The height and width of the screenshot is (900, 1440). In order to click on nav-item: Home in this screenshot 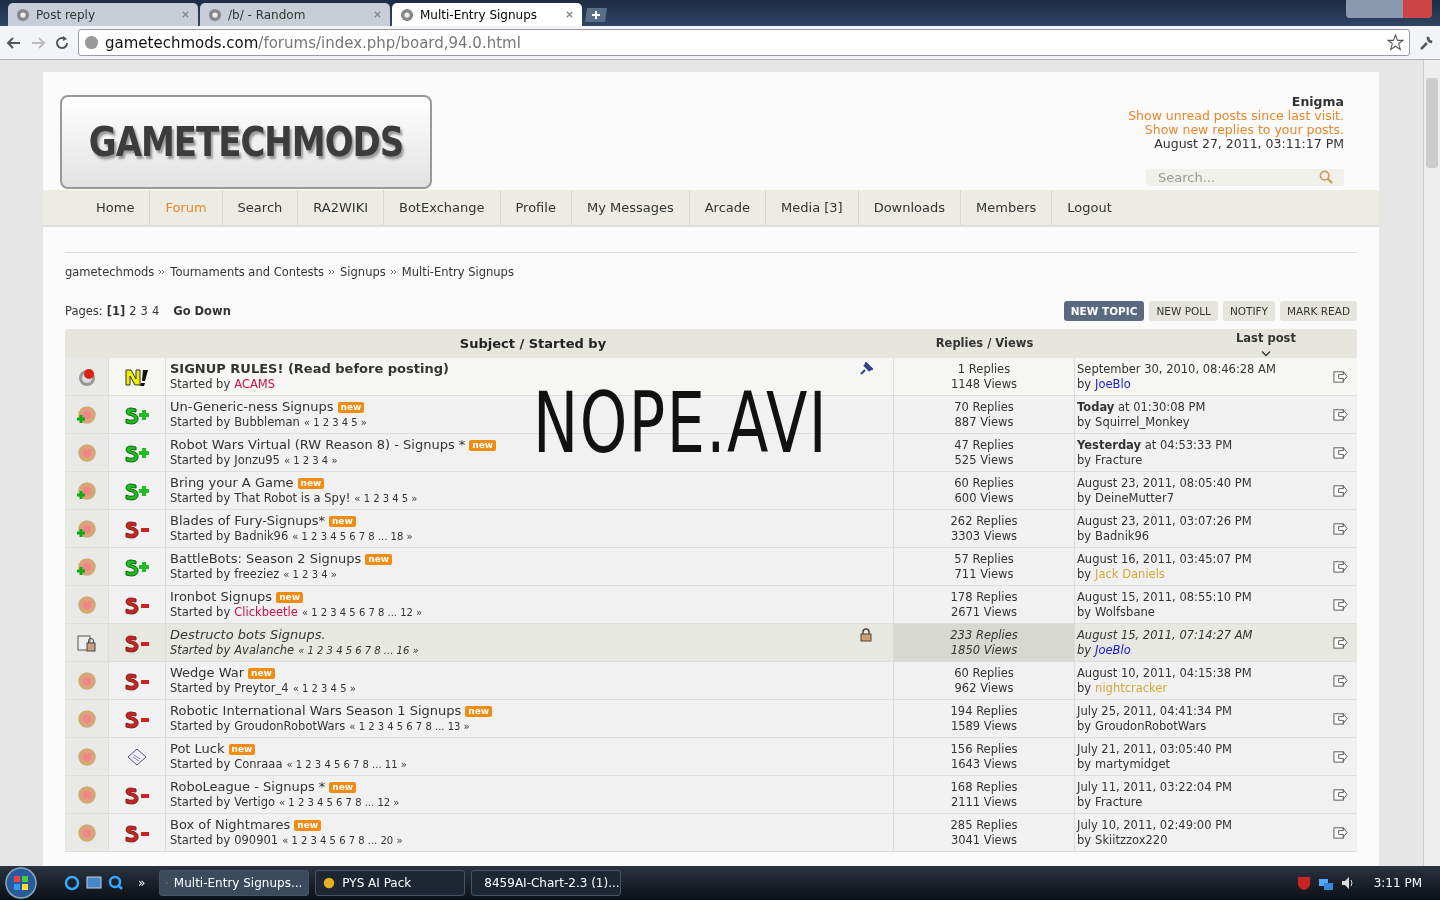, I will do `click(116, 207)`.